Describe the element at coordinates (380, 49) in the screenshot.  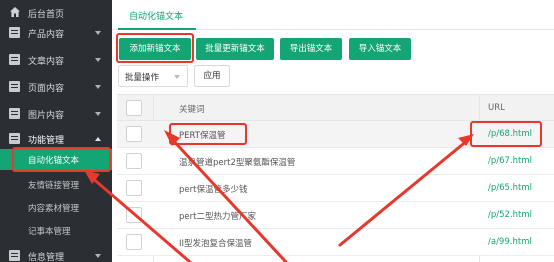
I see `import-button: 导入锚文本` at that location.